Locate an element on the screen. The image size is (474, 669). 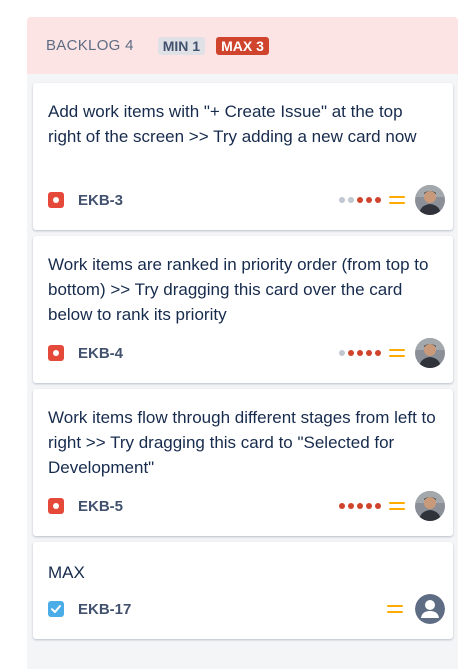
card-summary: MAX is located at coordinates (66, 572).